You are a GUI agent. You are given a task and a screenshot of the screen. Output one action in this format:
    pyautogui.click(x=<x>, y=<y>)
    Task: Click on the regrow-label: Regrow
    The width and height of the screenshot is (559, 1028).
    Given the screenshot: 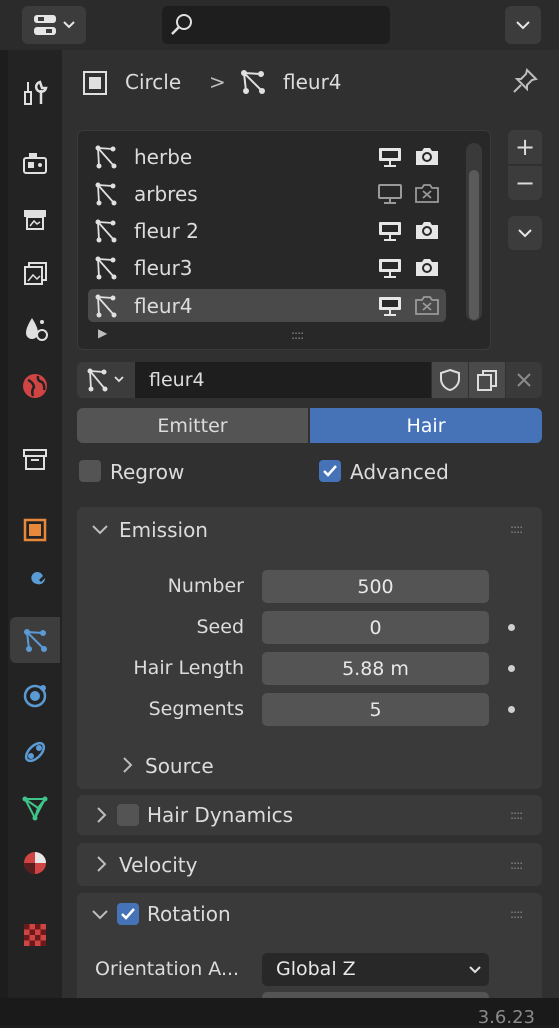 What is the action you would take?
    pyautogui.click(x=147, y=472)
    